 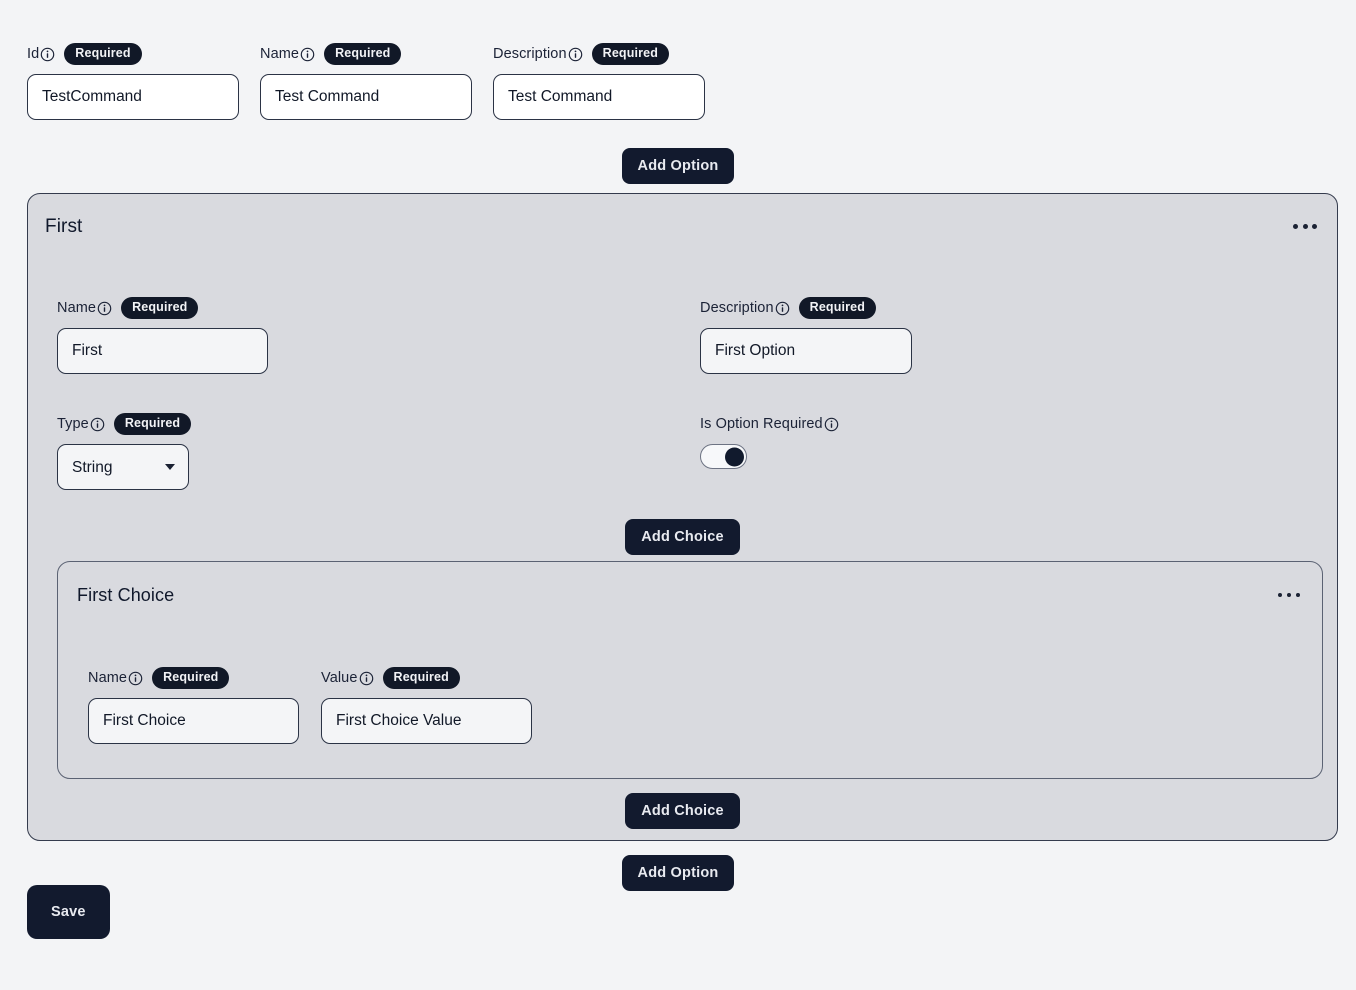 I want to click on required-badge-description: Required, so click(x=630, y=54).